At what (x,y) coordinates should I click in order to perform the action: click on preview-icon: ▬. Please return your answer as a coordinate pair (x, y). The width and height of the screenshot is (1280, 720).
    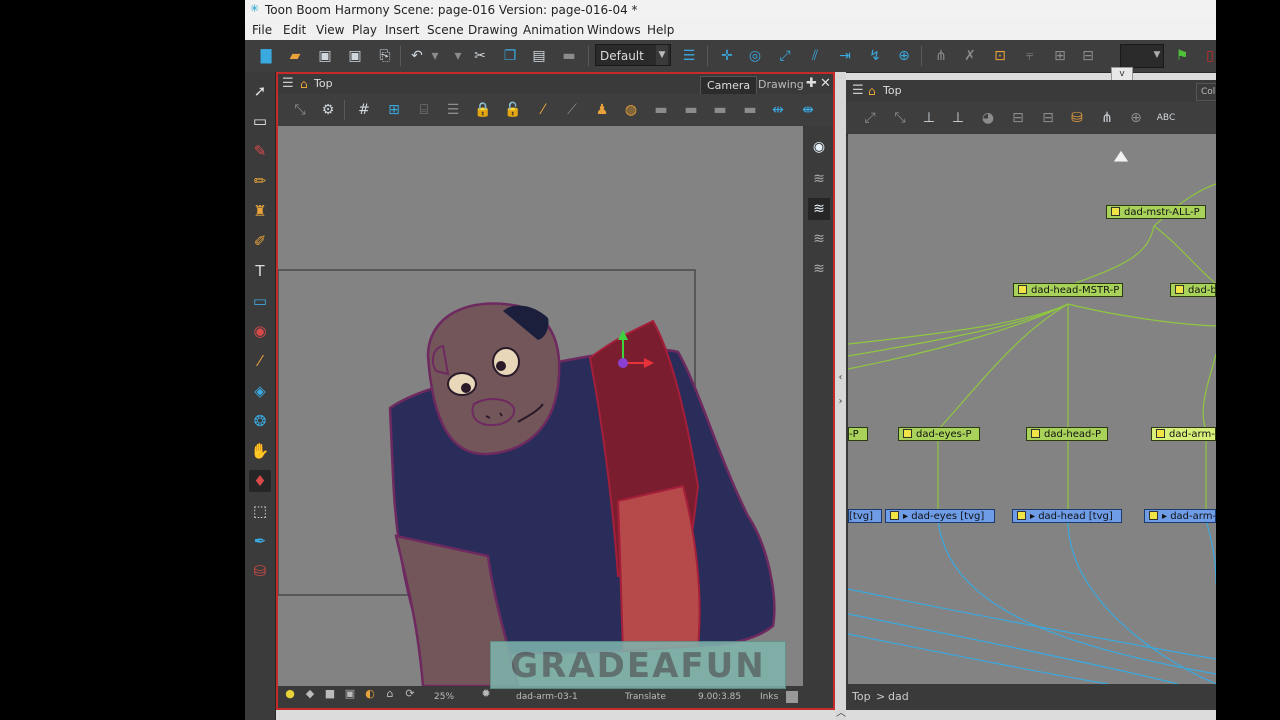
    Looking at the image, I should click on (720, 110).